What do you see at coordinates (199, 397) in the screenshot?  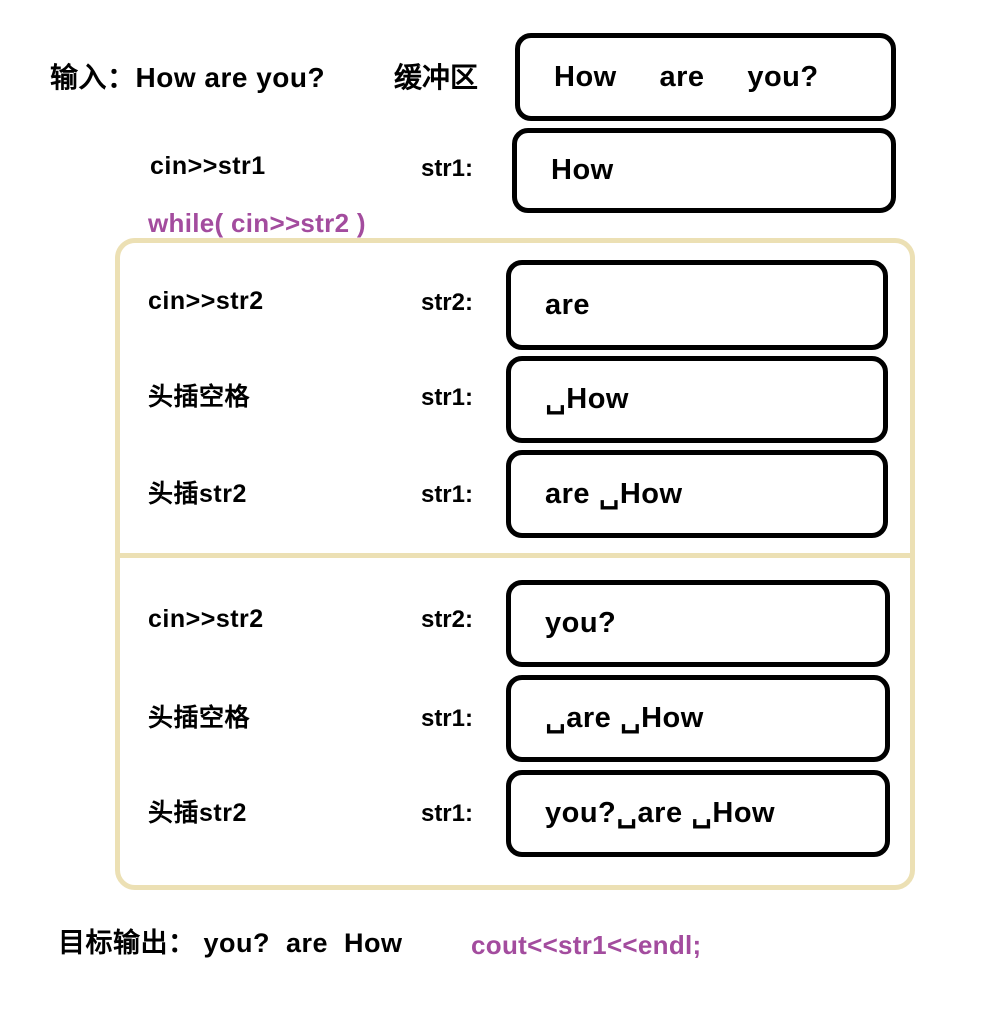 I see `iter1-step-label-insert-space: 头插空格` at bounding box center [199, 397].